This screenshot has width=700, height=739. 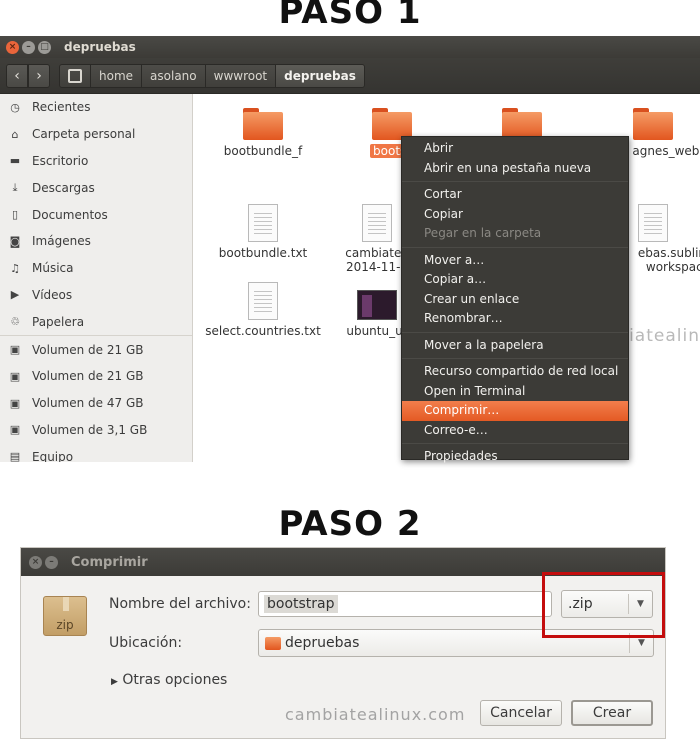 I want to click on home-icon: ⌂, so click(x=15, y=134).